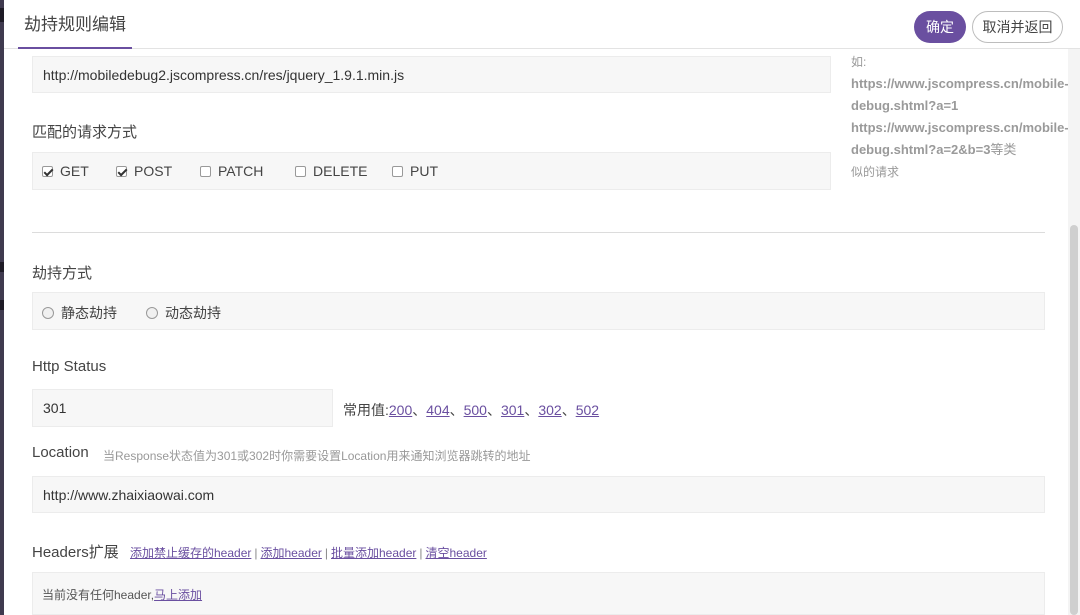 This screenshot has height=615, width=1080. I want to click on headers-list-box: 当前没有任何header,马上添加, so click(538, 593).